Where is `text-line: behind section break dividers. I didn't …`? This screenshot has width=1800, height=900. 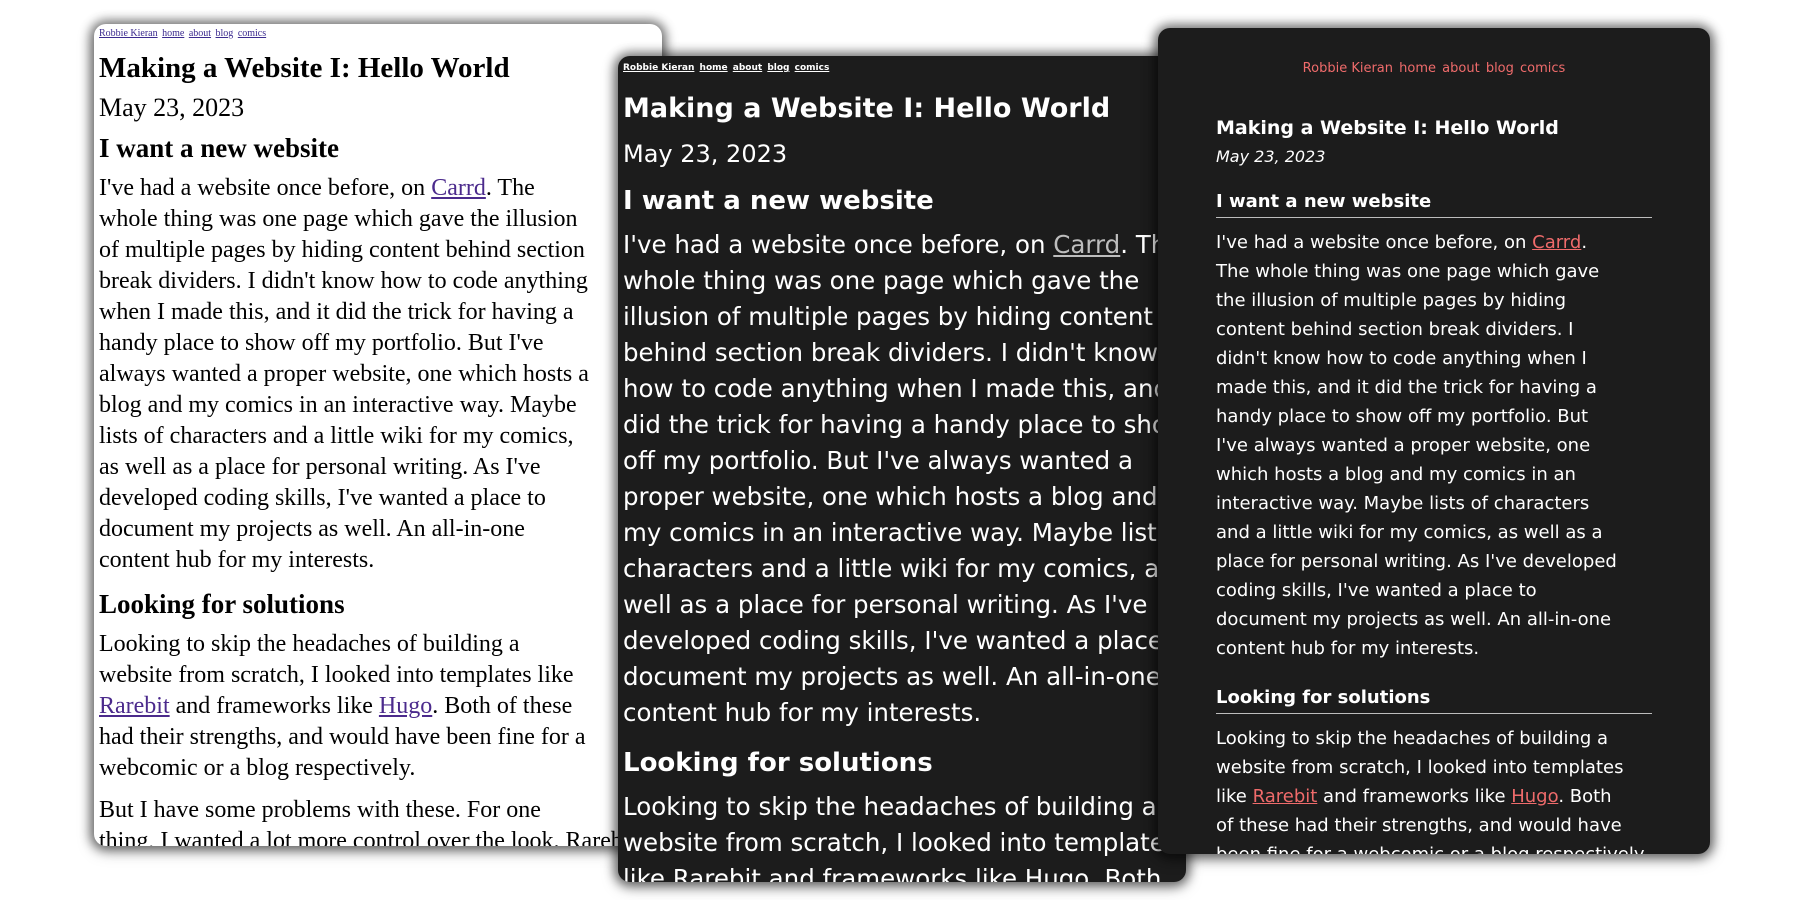 text-line: behind section break dividers. I didn't … is located at coordinates (903, 353).